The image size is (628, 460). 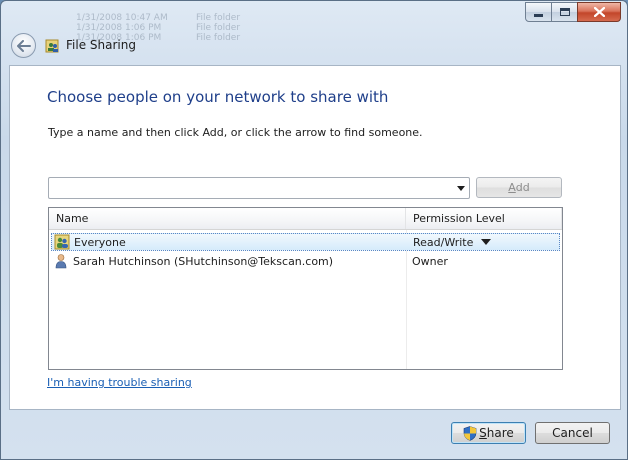 What do you see at coordinates (522, 187) in the screenshot?
I see `add-button-label: dd` at bounding box center [522, 187].